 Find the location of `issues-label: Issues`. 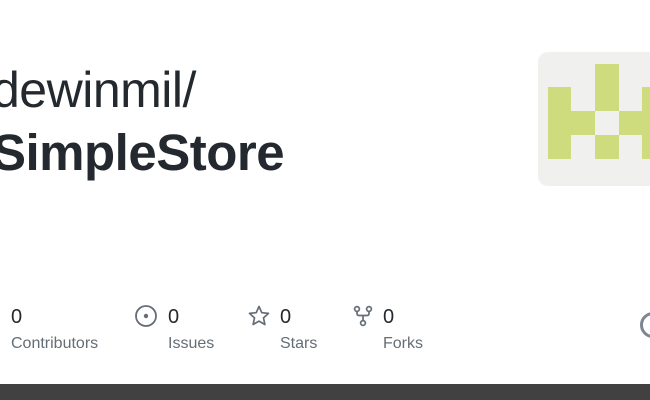

issues-label: Issues is located at coordinates (191, 343).